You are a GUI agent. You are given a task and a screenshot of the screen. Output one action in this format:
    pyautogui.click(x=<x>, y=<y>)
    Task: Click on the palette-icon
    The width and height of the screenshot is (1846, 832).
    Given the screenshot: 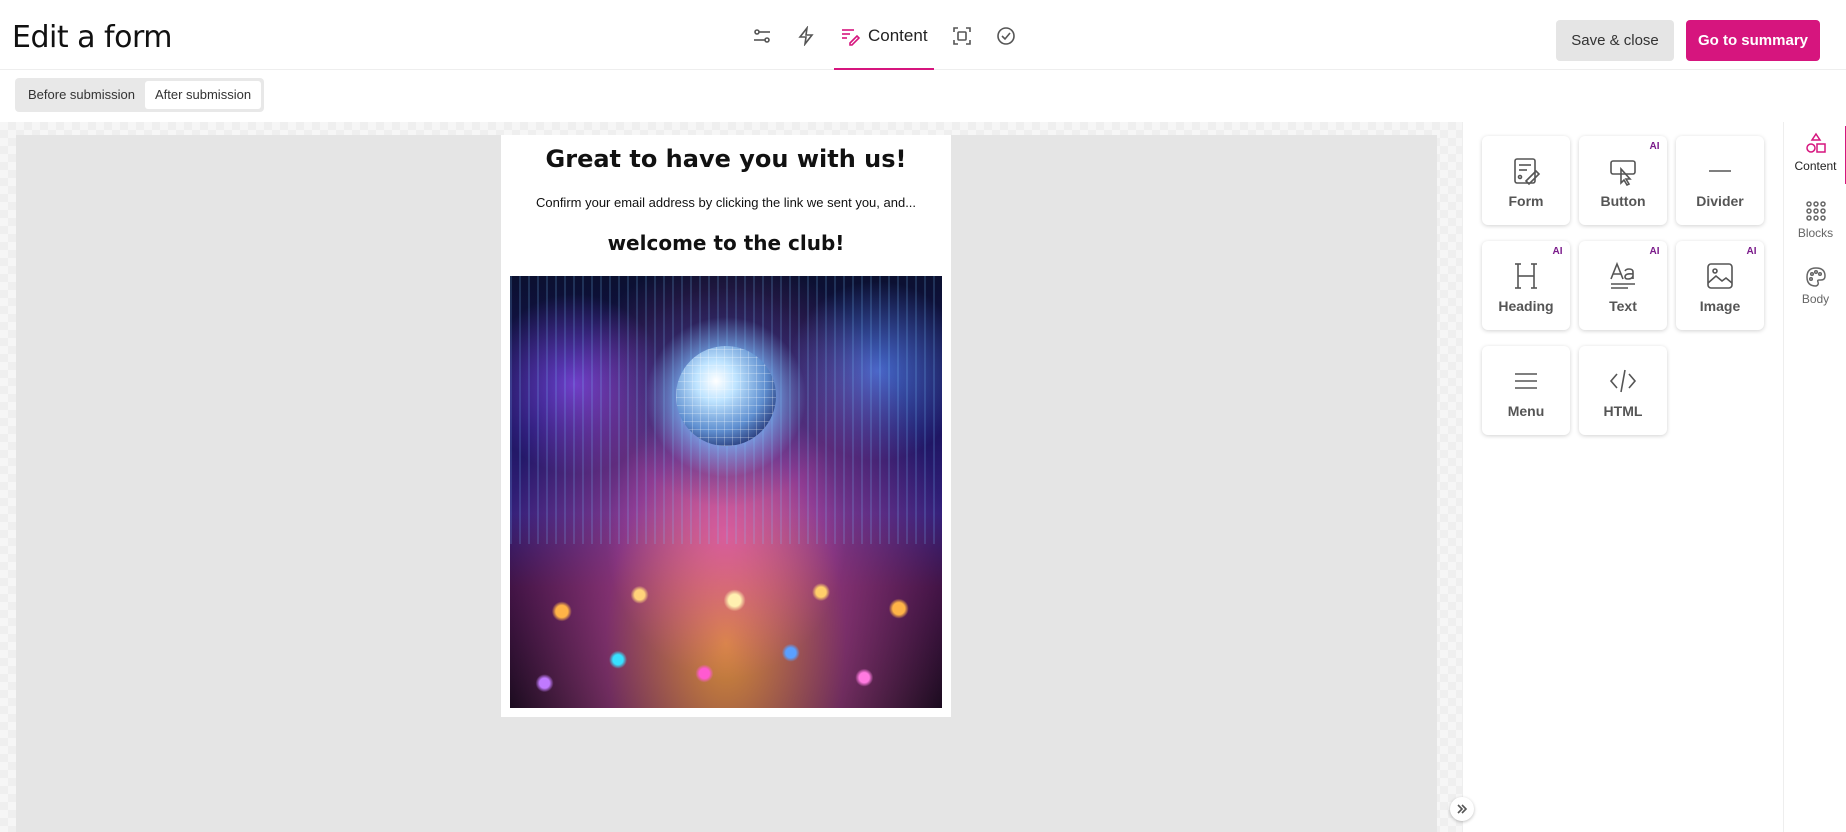 What is the action you would take?
    pyautogui.click(x=1816, y=277)
    